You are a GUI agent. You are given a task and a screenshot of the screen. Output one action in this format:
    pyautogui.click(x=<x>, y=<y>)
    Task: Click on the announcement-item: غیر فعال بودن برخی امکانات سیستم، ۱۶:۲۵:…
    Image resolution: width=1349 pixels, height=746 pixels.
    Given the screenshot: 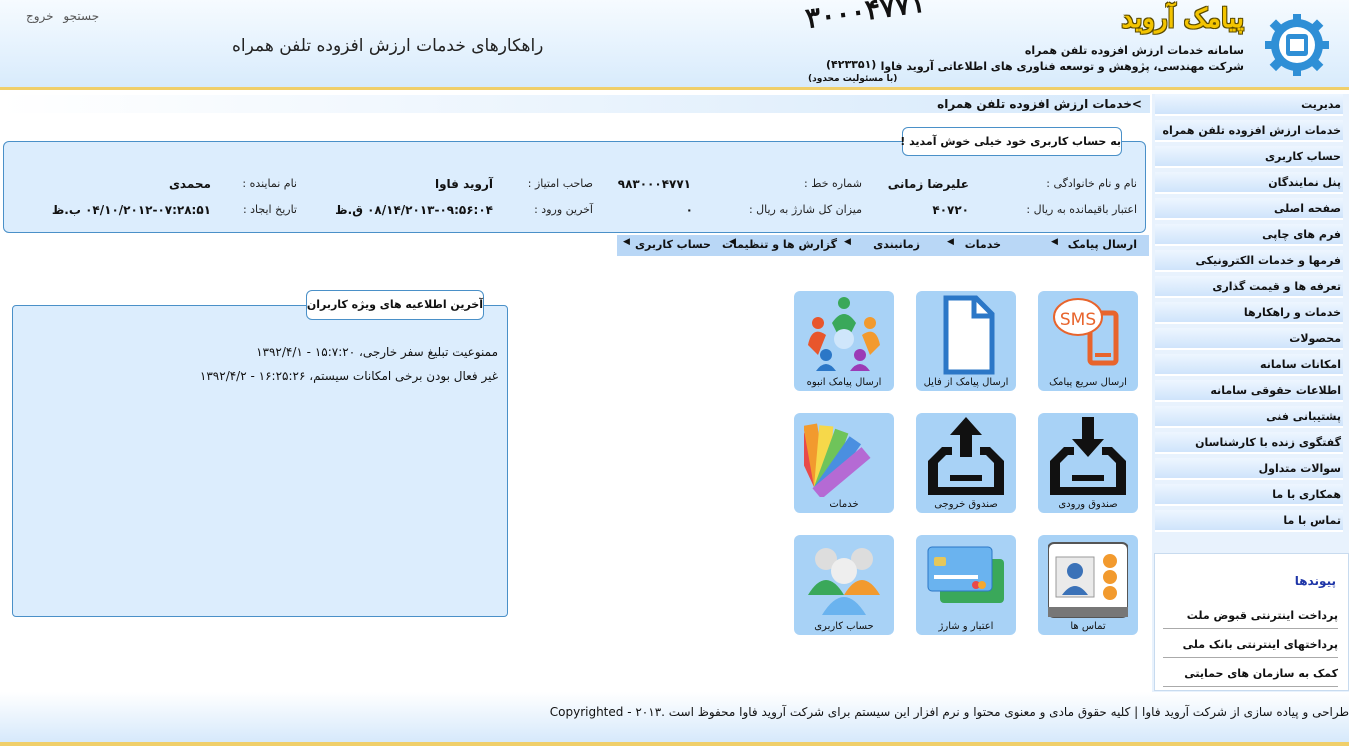 What is the action you would take?
    pyautogui.click(x=349, y=376)
    